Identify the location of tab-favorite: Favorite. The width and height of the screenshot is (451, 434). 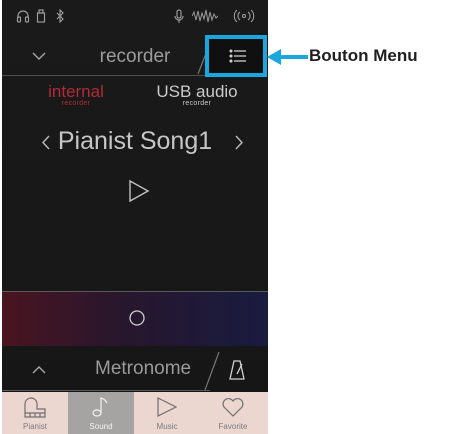
(233, 413).